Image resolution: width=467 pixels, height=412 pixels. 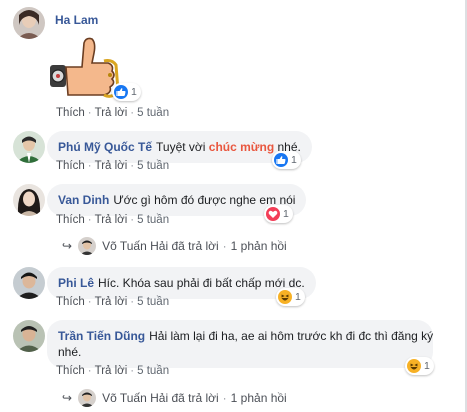 What do you see at coordinates (241, 147) in the screenshot?
I see `comment-highlight: chúc mừng` at bounding box center [241, 147].